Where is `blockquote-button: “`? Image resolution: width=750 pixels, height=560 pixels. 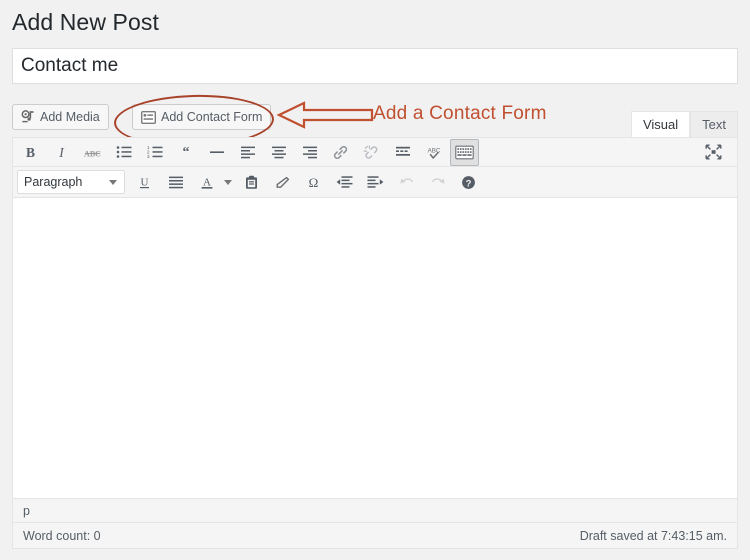
blockquote-button: “ is located at coordinates (185, 152).